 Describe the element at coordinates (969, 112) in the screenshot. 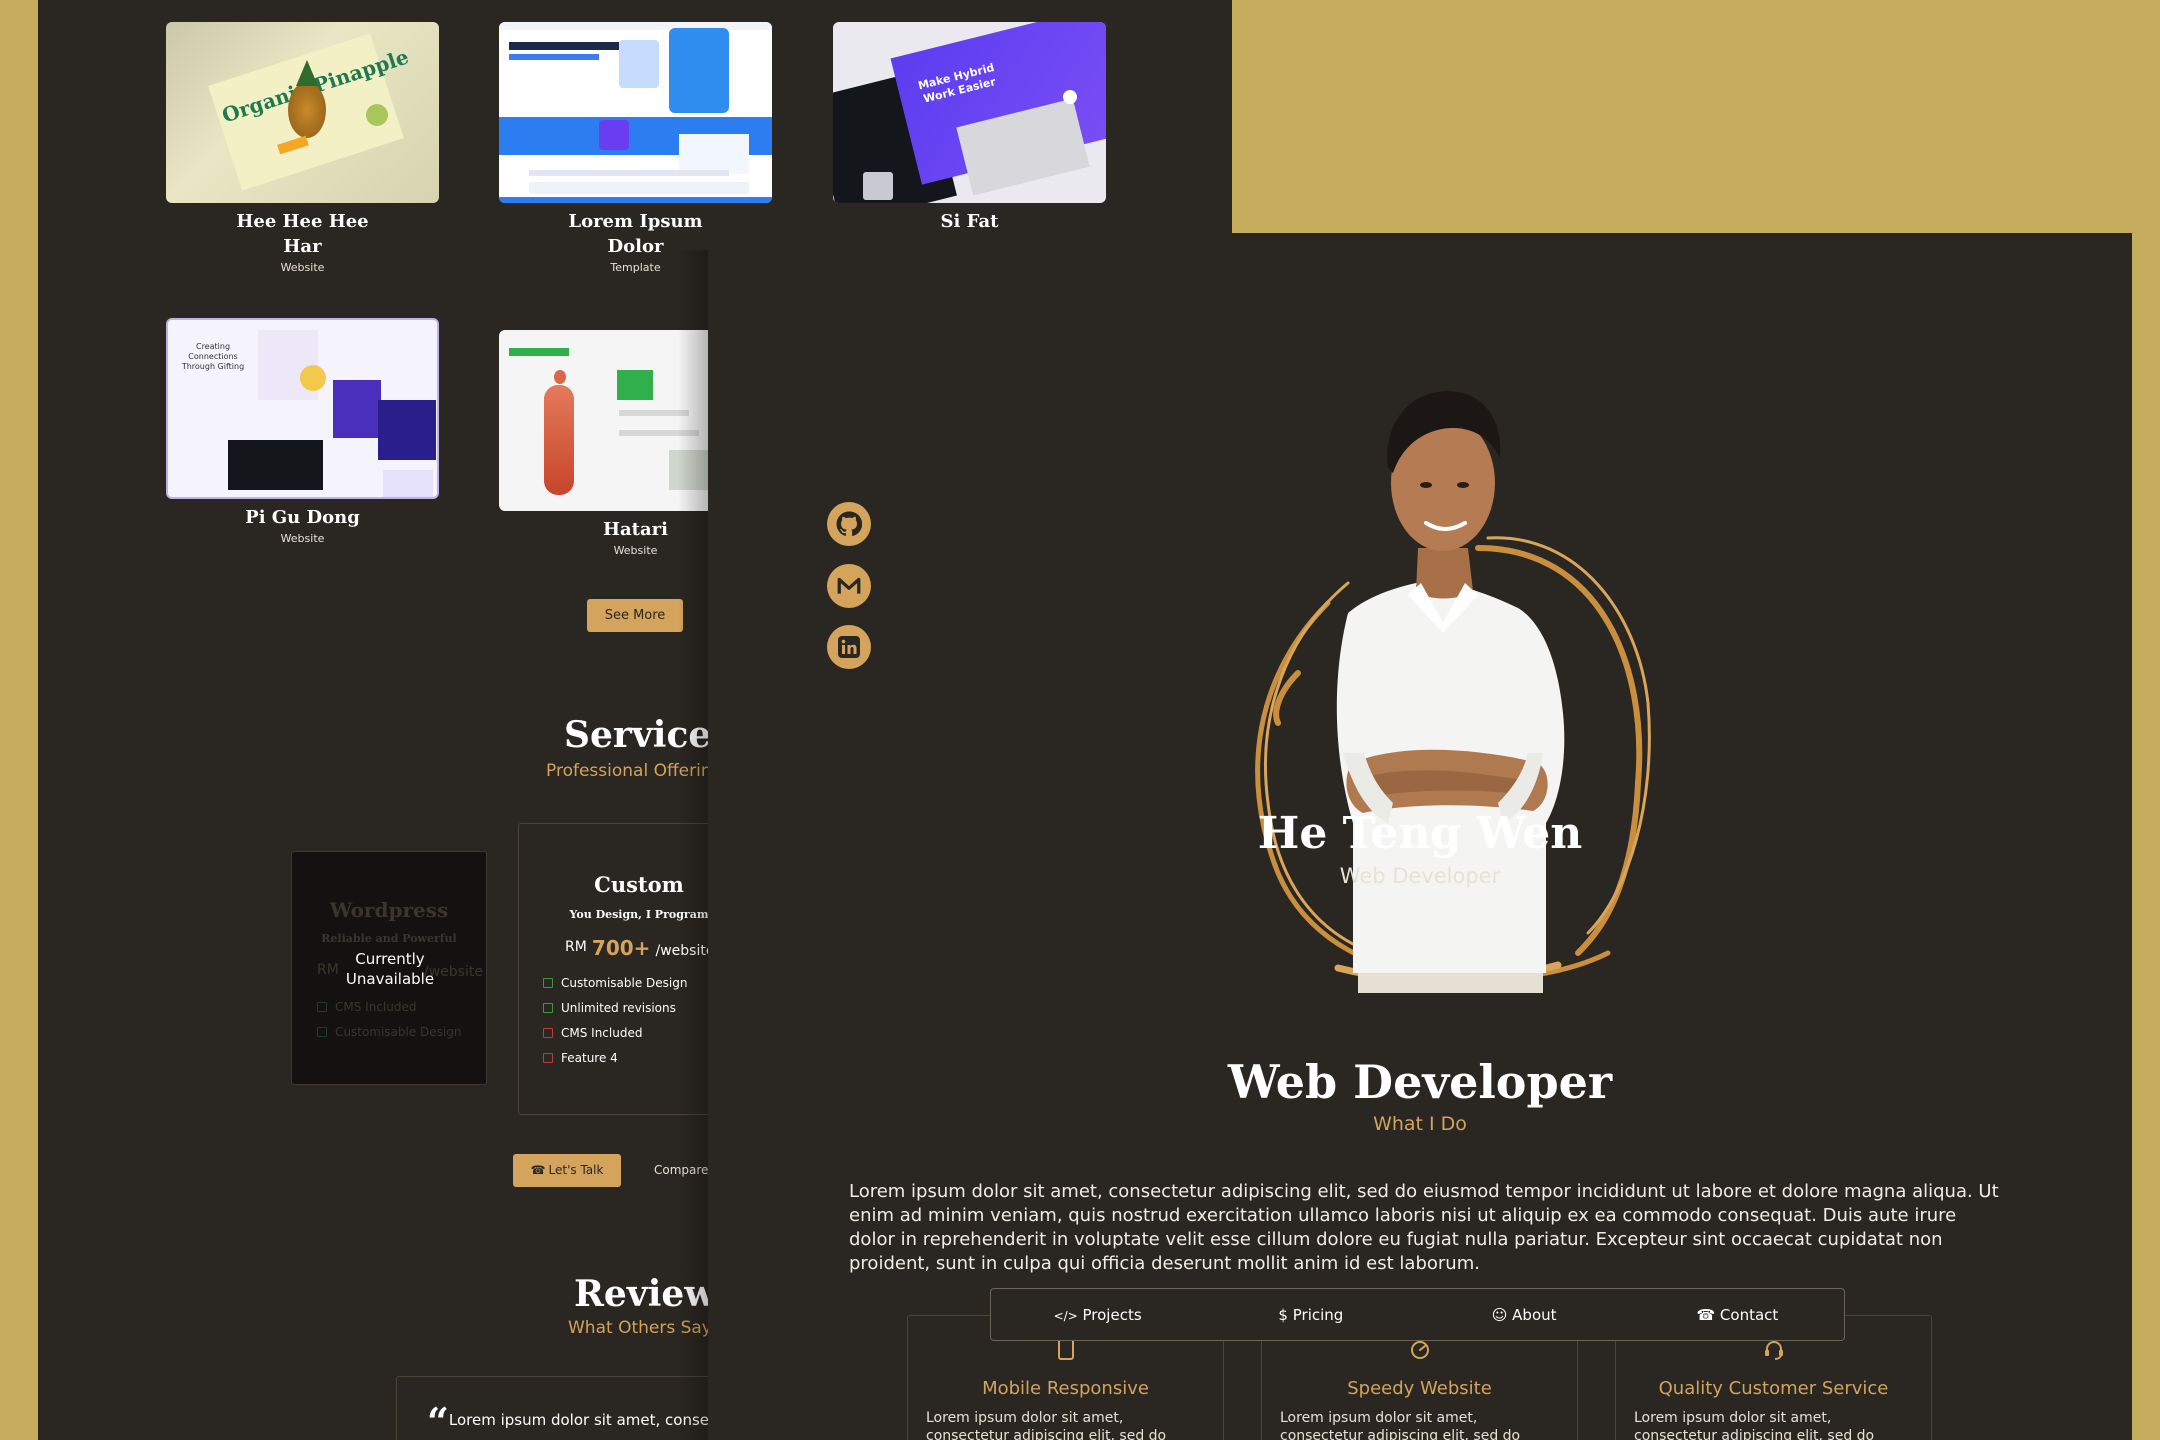

I see `project-thumbnail: Make Hybrid Work Easier` at that location.